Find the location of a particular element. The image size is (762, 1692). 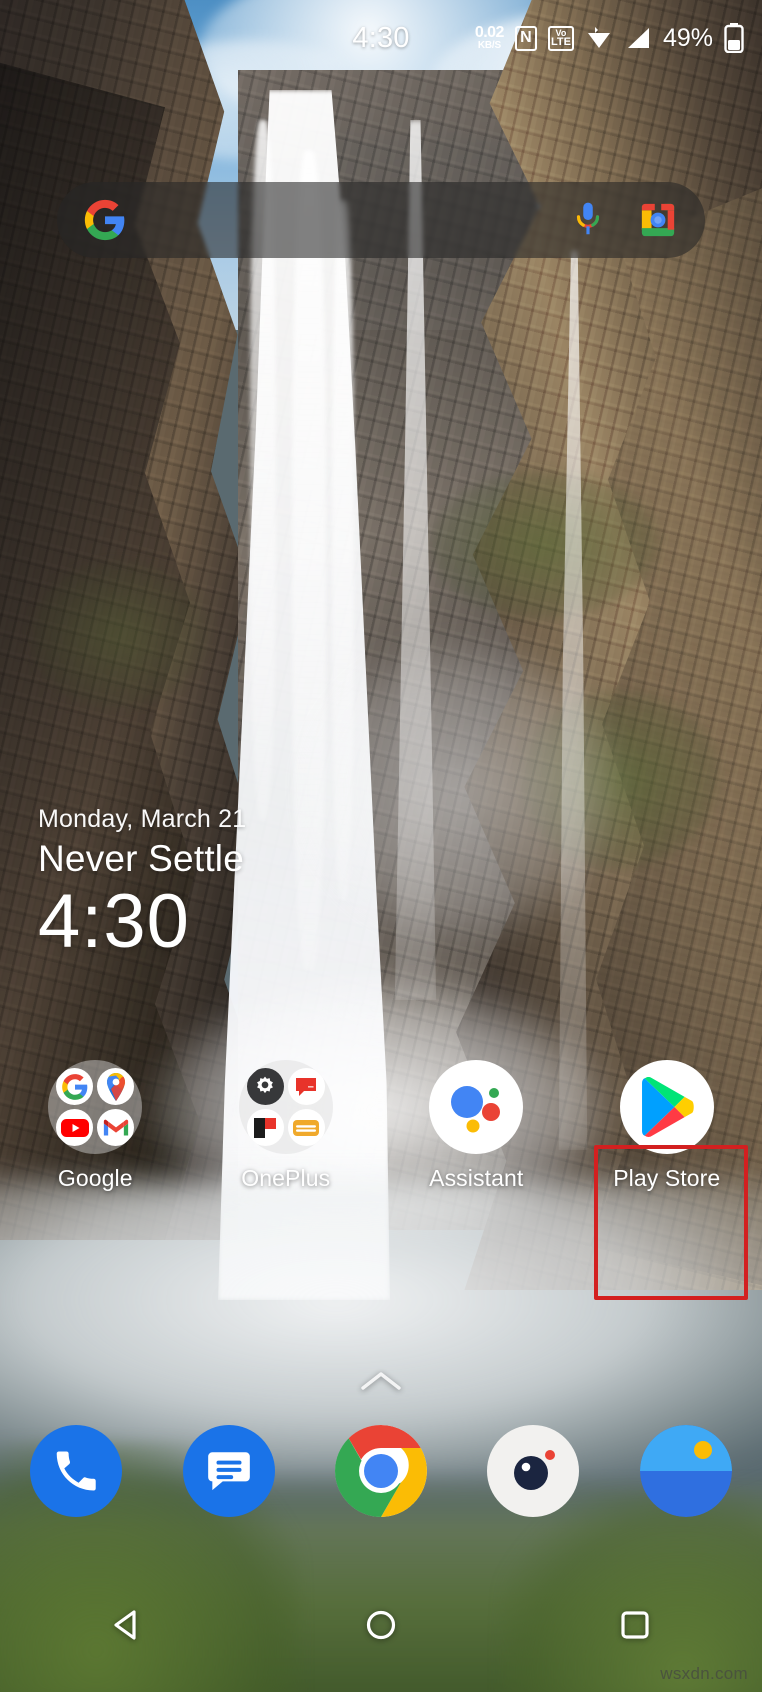

app-assistant: Assistant is located at coordinates (476, 1126).